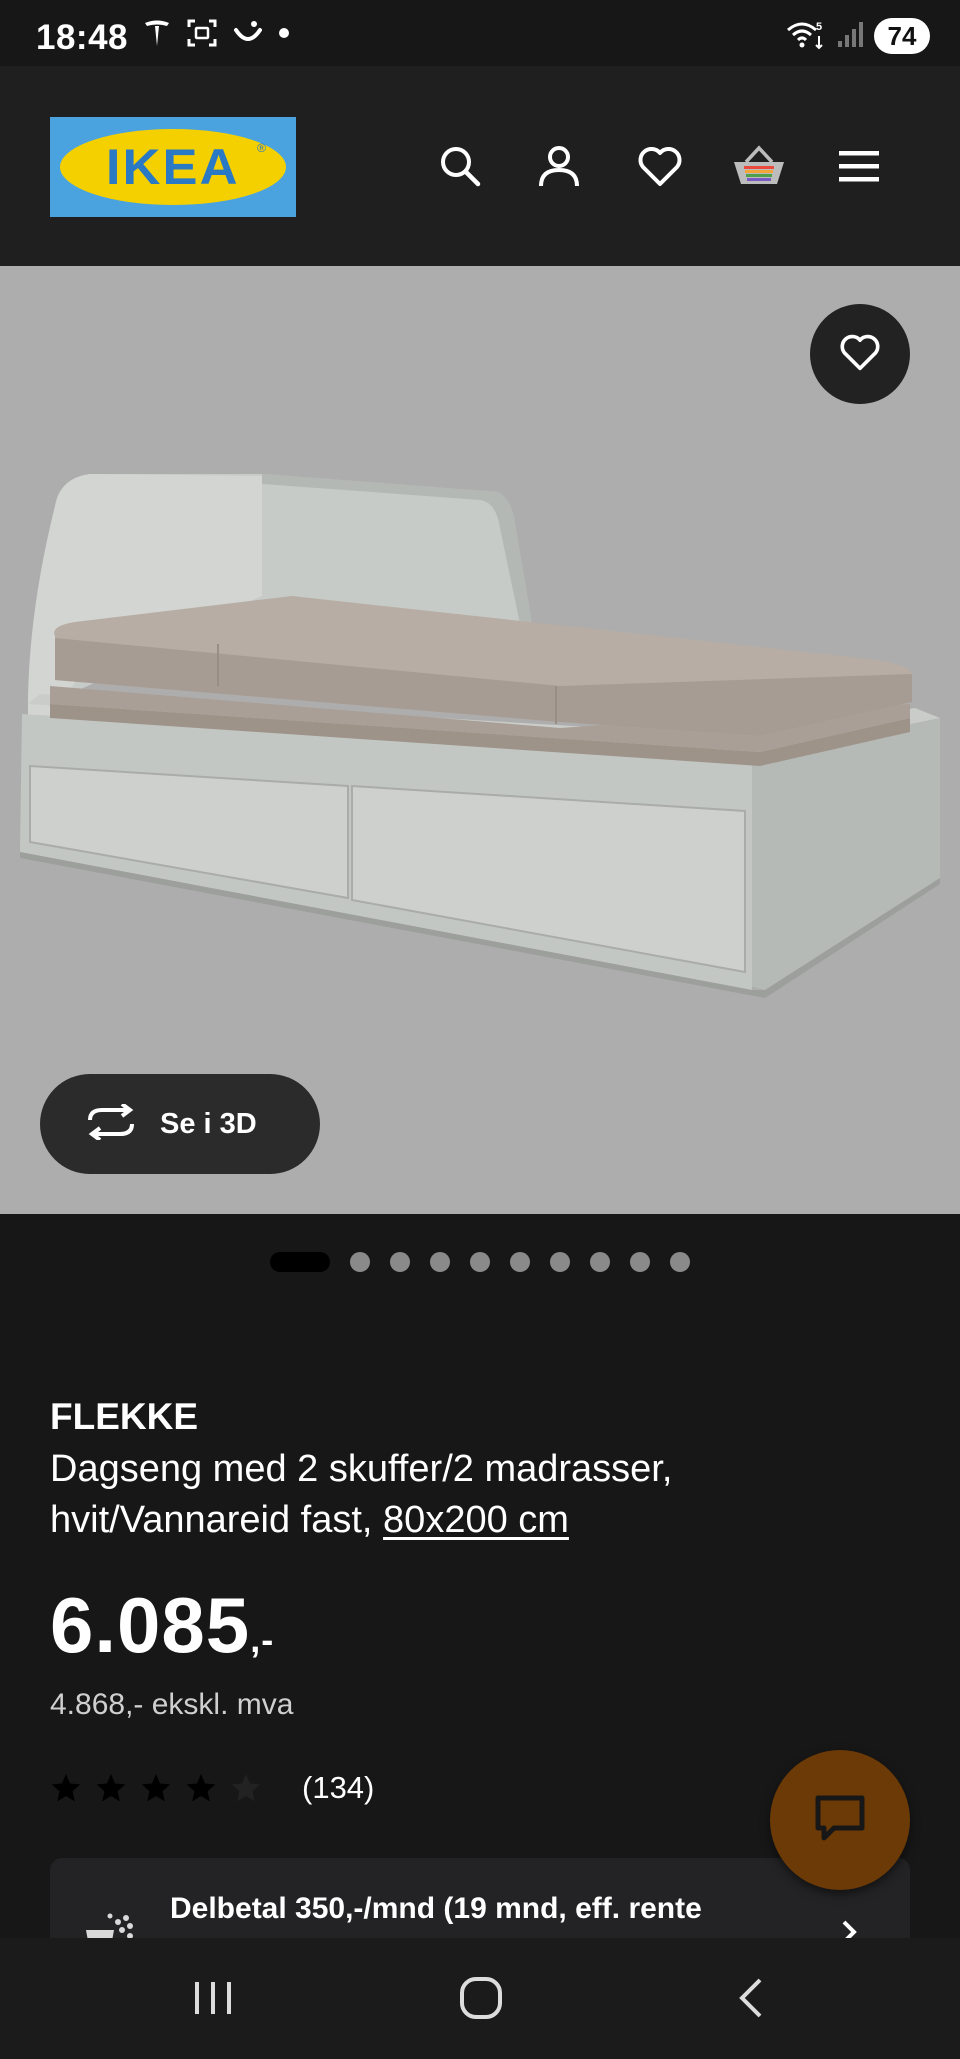  Describe the element at coordinates (82, 37) in the screenshot. I see `status-time: 18:48` at that location.